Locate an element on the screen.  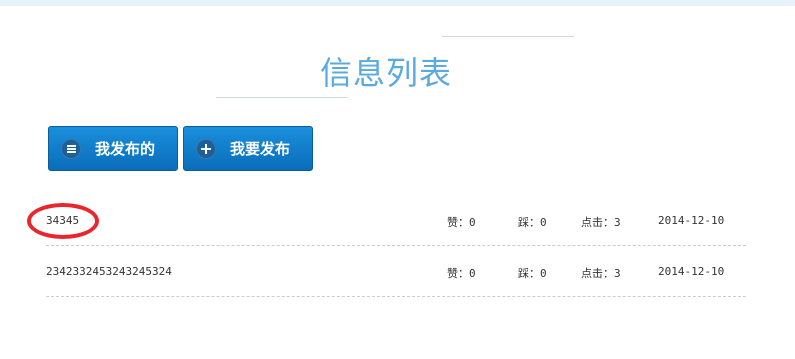
item-title-link: 2342332453243245324 is located at coordinates (109, 271).